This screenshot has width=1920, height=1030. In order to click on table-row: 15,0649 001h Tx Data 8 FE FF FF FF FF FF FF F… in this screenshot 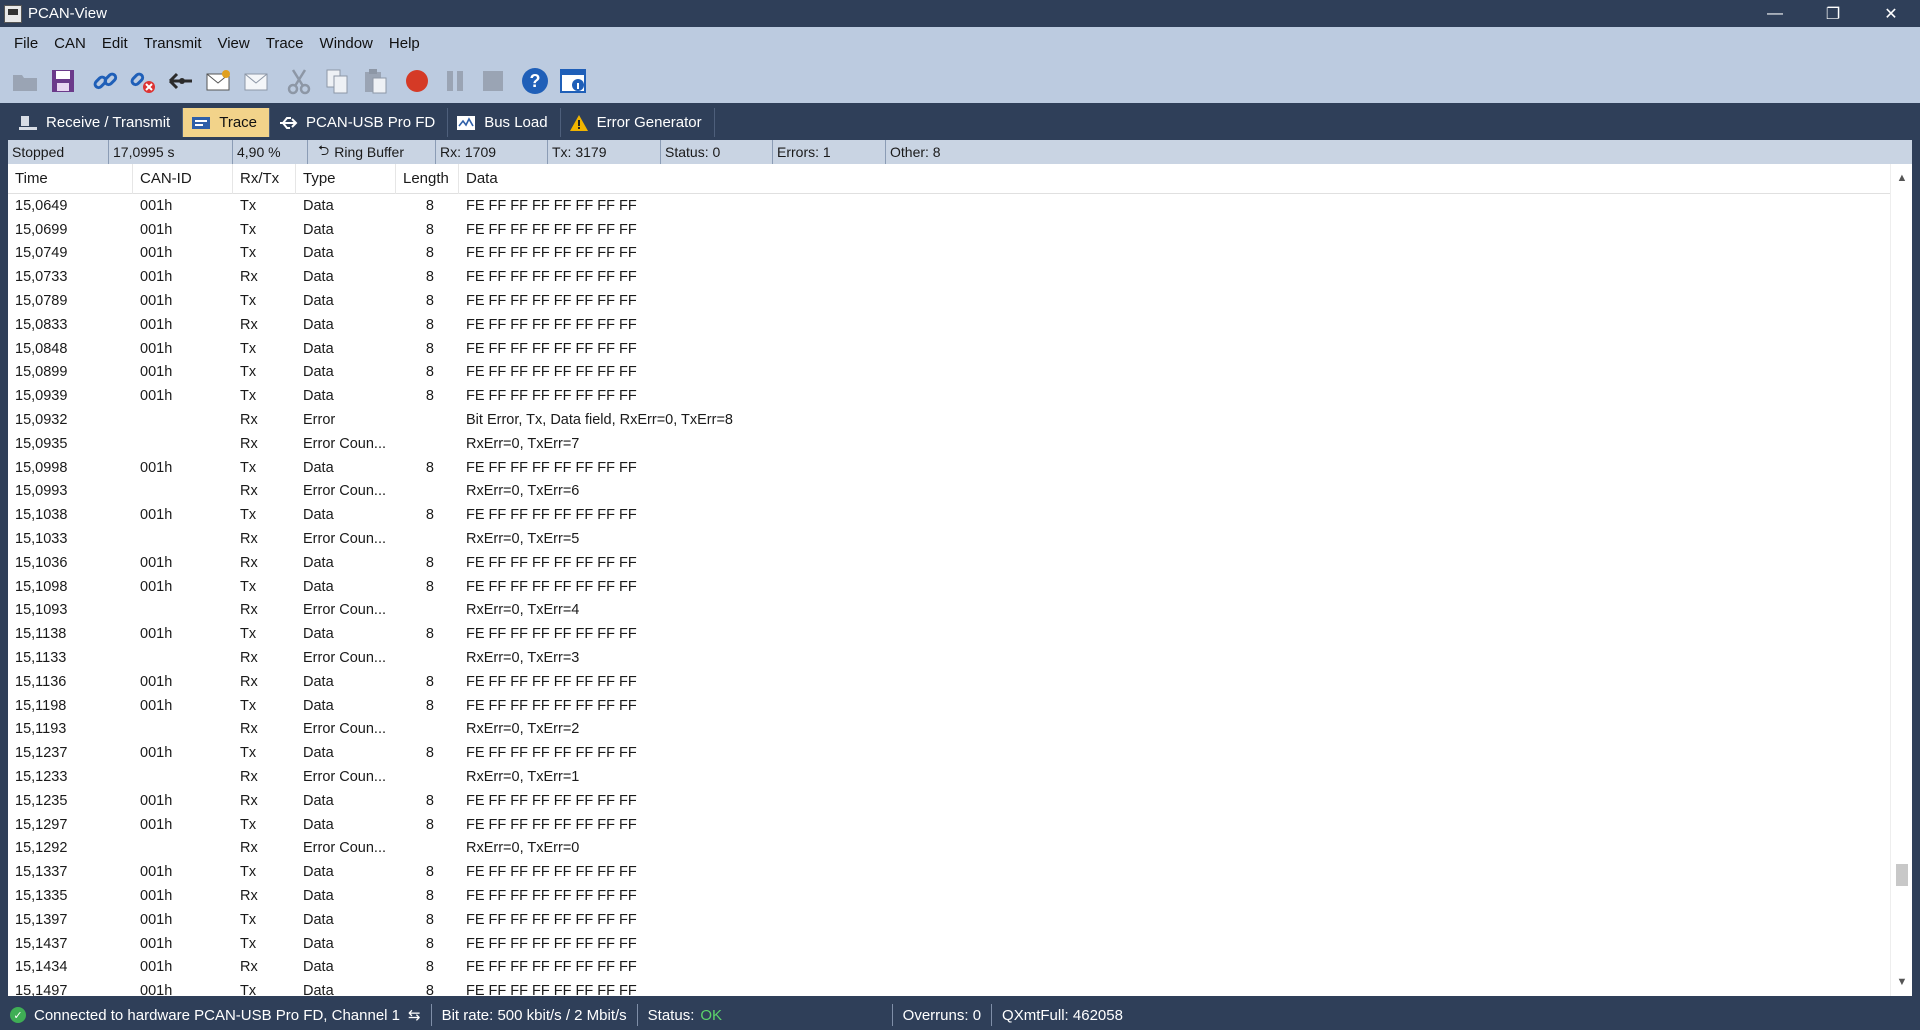, I will do `click(948, 206)`.